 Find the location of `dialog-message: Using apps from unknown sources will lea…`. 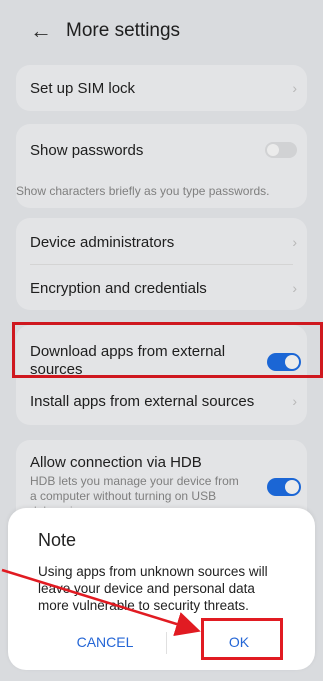

dialog-message: Using apps from unknown sources will lea… is located at coordinates (169, 588).